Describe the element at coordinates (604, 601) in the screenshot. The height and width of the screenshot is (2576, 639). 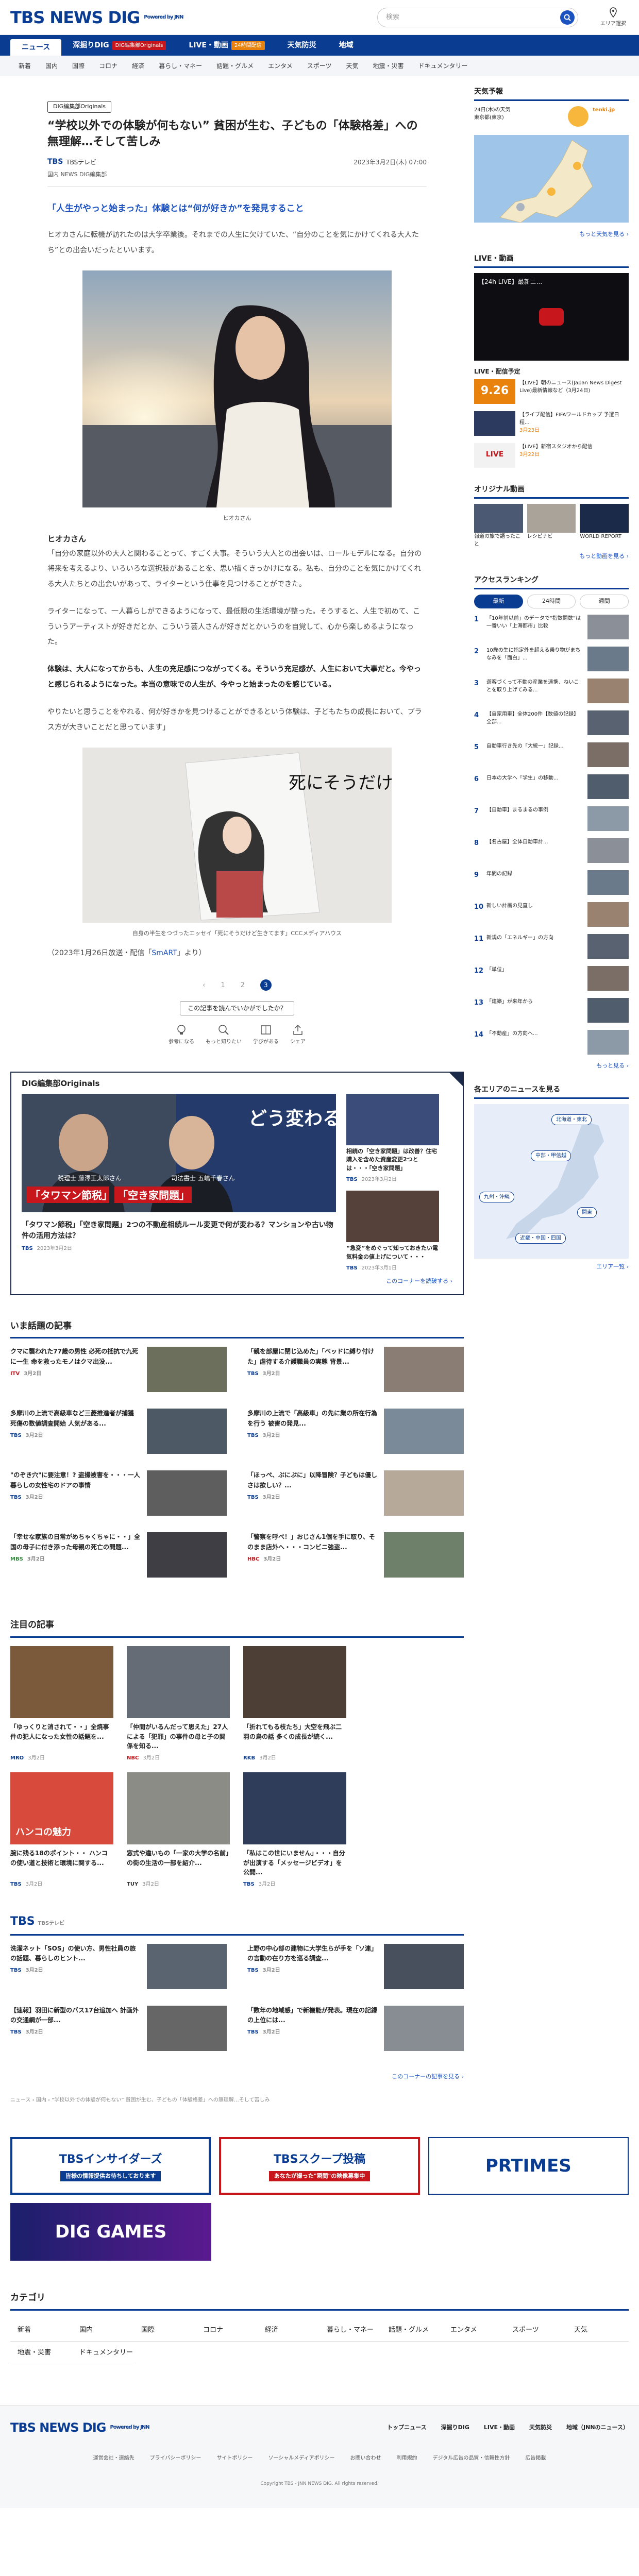
I see `ranking-tab-weekly: 週間` at that location.